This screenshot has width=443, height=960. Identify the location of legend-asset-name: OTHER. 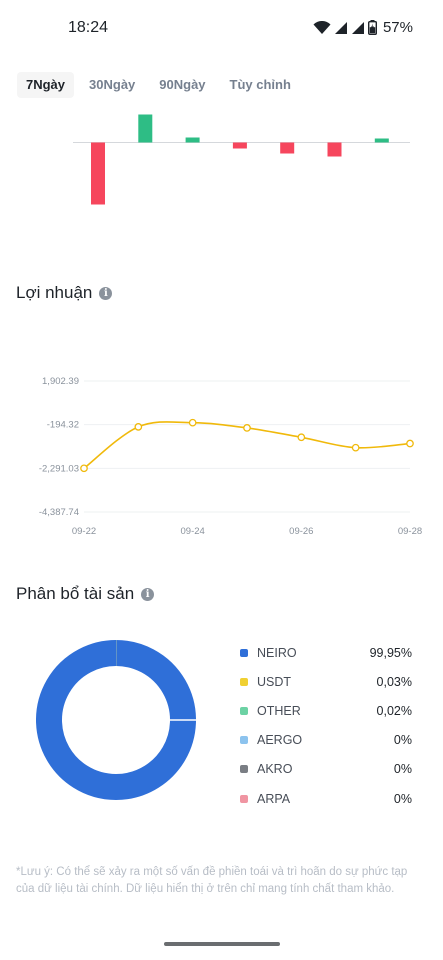
(279, 710).